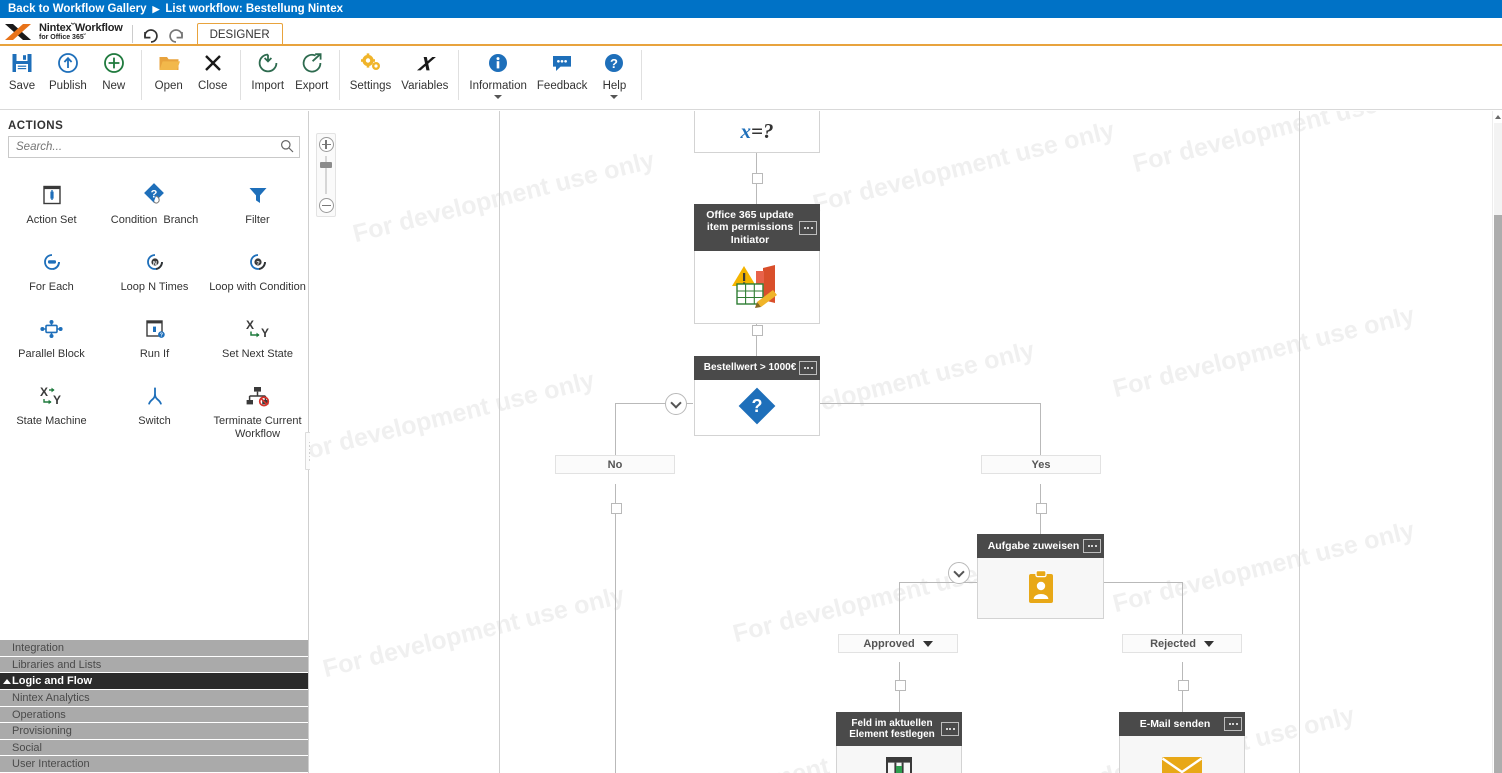 The height and width of the screenshot is (773, 1502). Describe the element at coordinates (68, 77) in the screenshot. I see `publish-button: Publish` at that location.